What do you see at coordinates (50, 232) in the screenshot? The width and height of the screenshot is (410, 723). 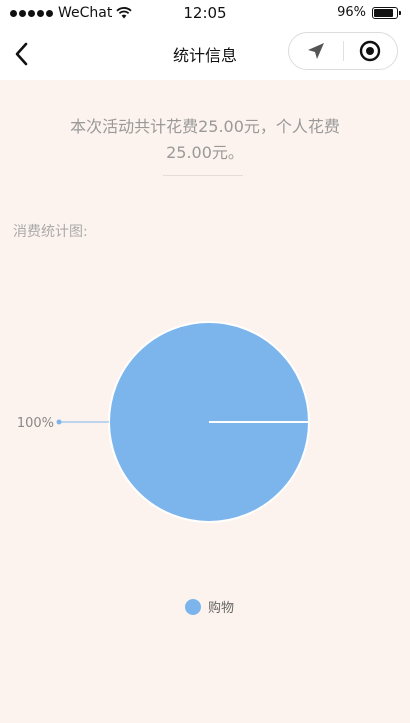 I see `chart-heading: 消费统计图:` at bounding box center [50, 232].